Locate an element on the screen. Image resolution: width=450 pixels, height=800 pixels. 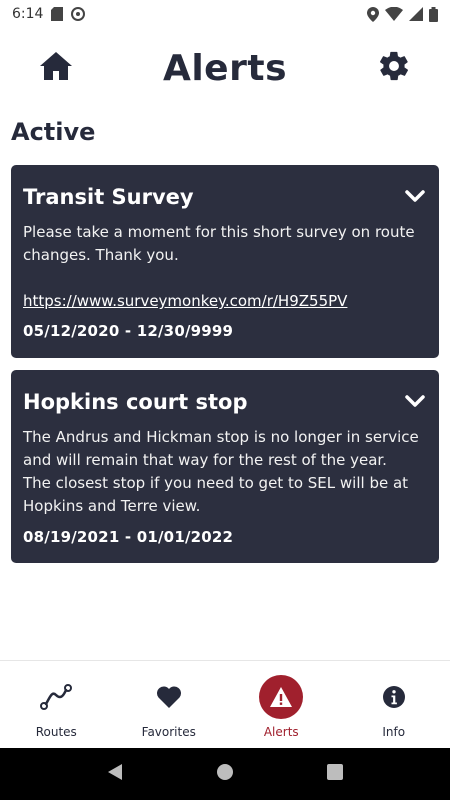
tab-label: Favorites is located at coordinates (168, 732).